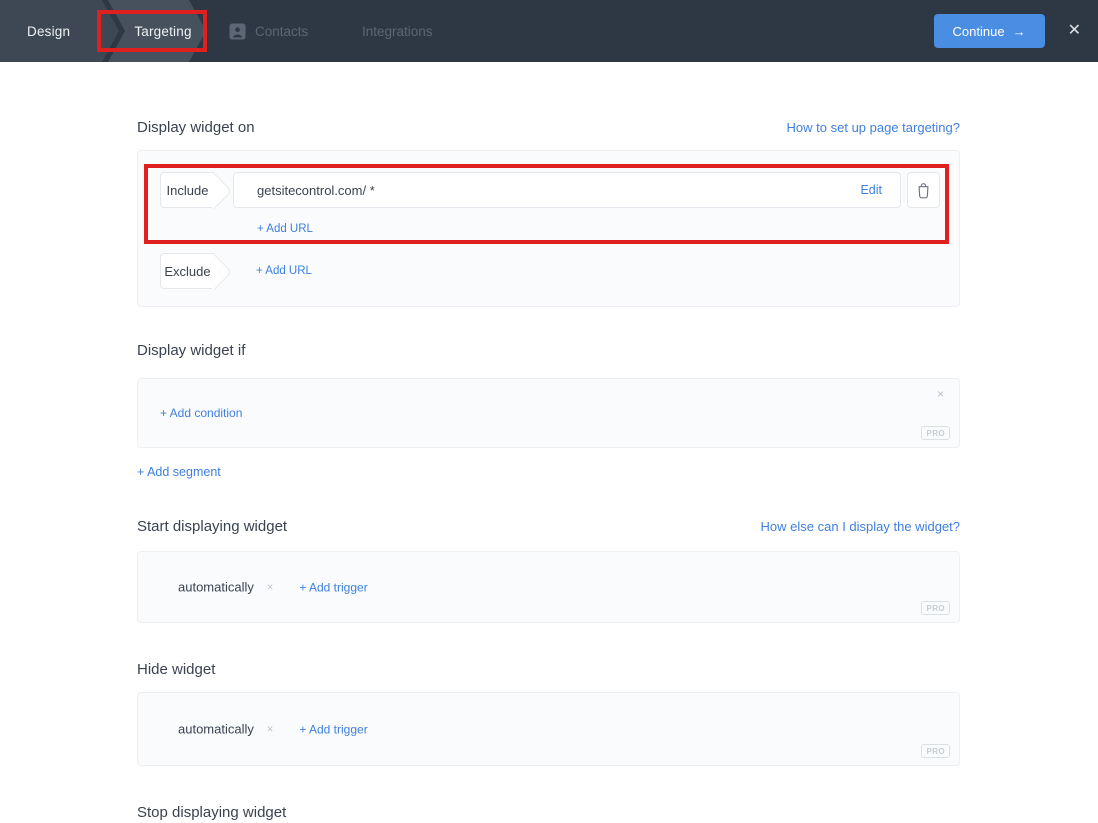 The width and height of the screenshot is (1098, 823). Describe the element at coordinates (1019, 31) in the screenshot. I see `arrow-right-icon: →` at that location.